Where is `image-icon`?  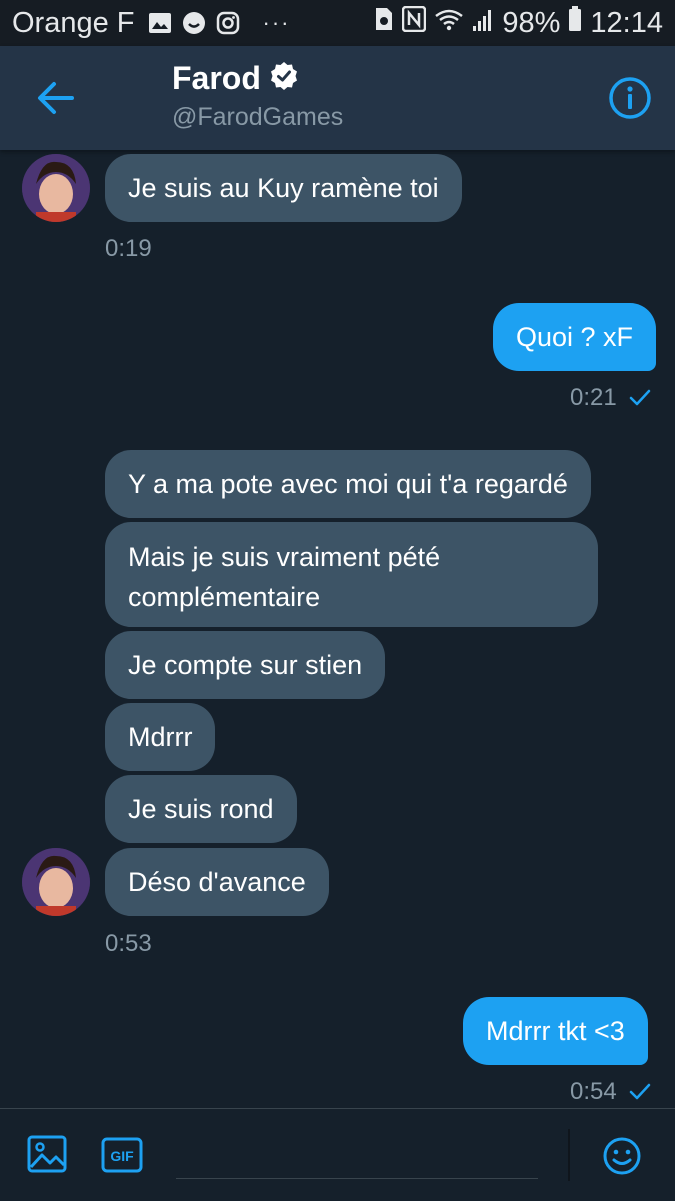
image-icon is located at coordinates (47, 1154).